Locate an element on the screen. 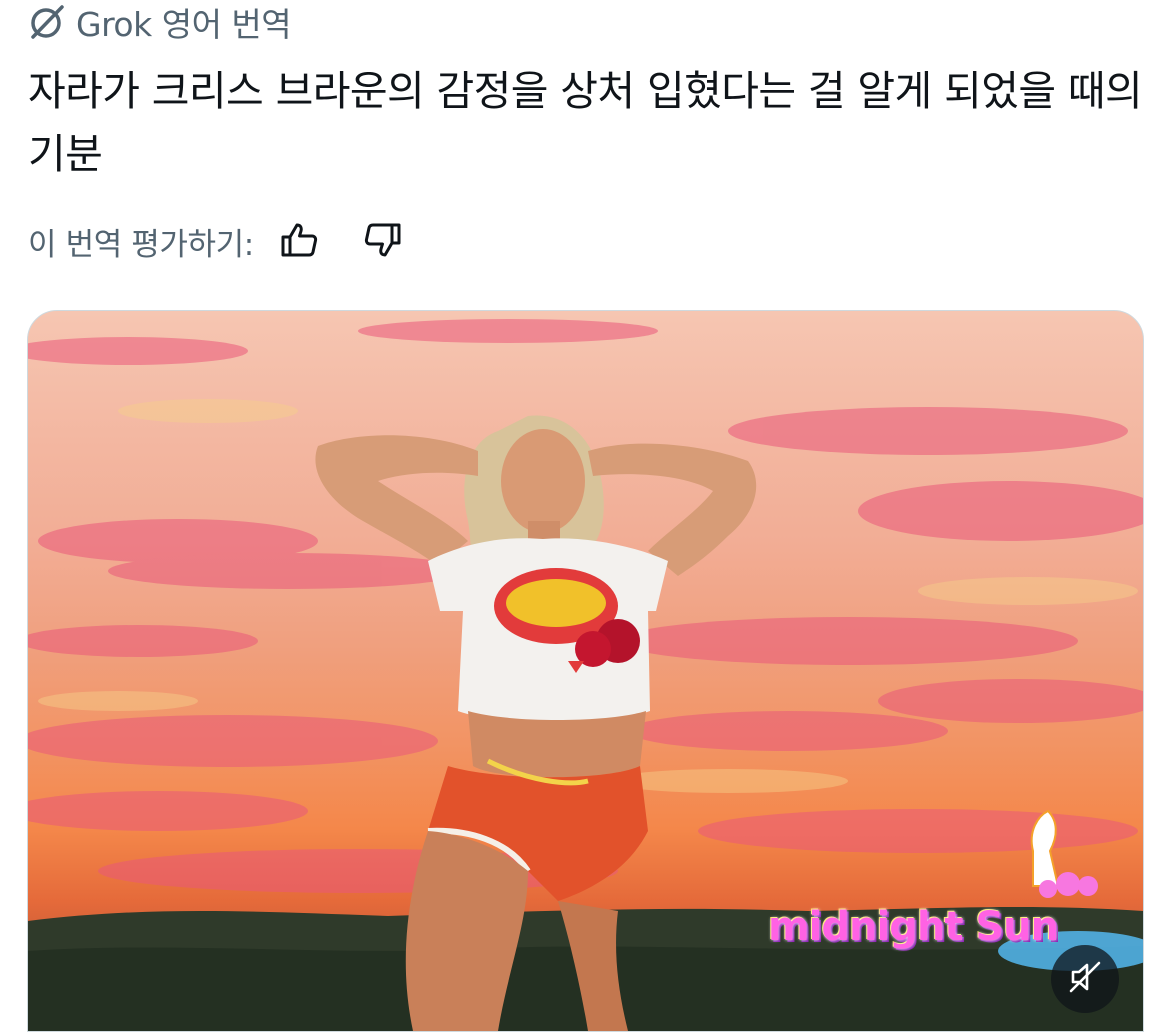 The width and height of the screenshot is (1170, 1032). rating-prompt: 이 번역 평가하기: is located at coordinates (141, 244).